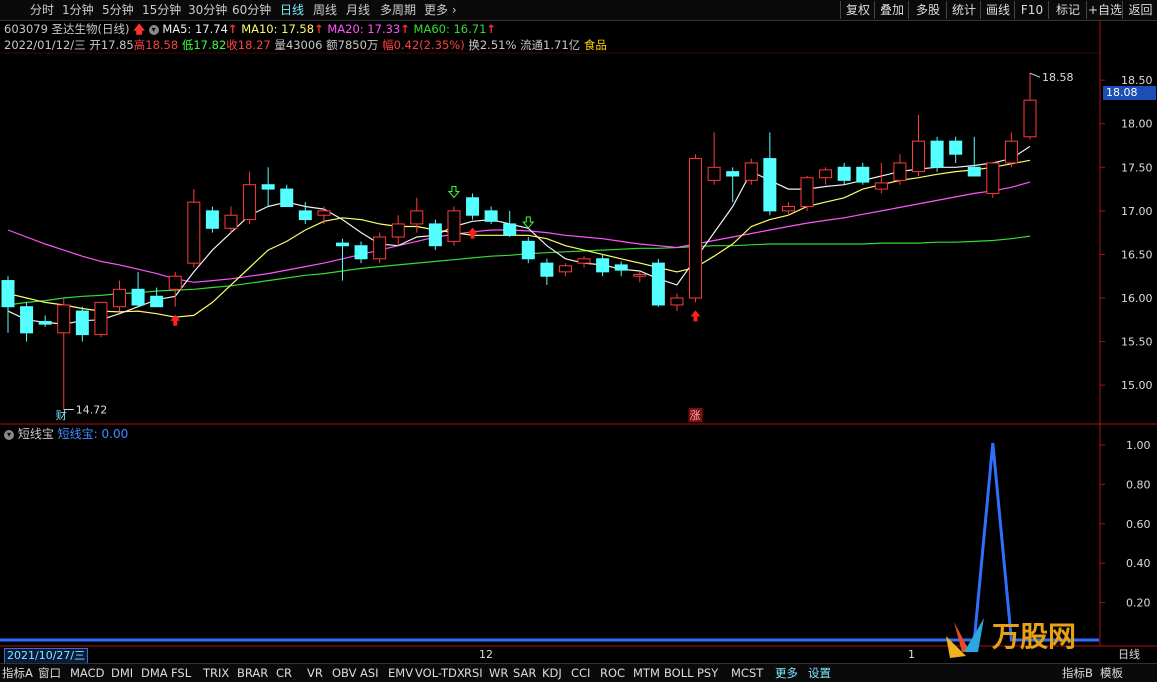  Describe the element at coordinates (1035, 75) in the screenshot. I see `high-marker-arrow-icon` at that location.